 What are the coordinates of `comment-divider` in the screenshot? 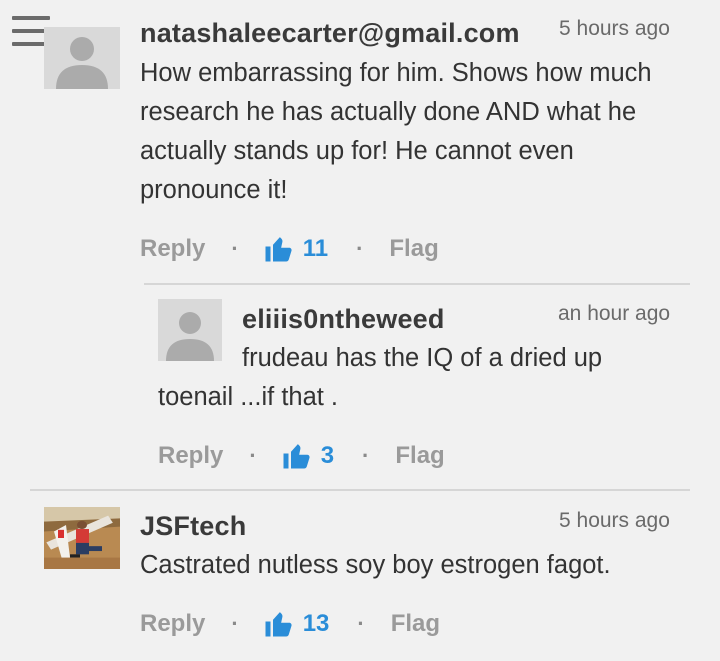 It's located at (360, 490).